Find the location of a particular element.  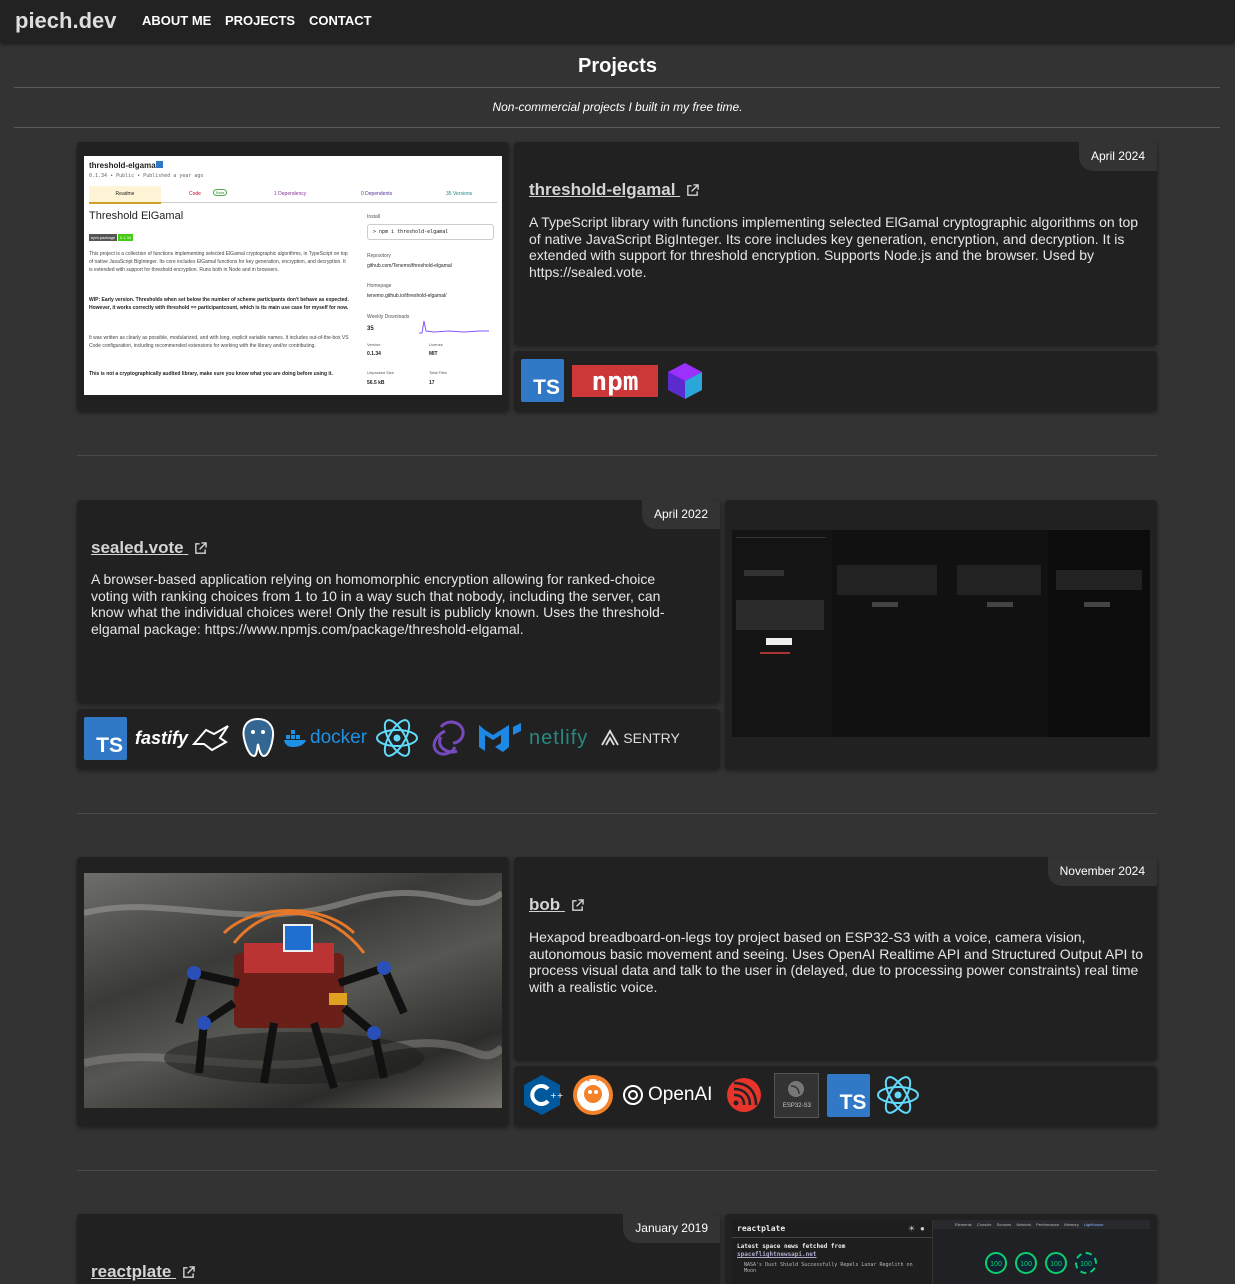

project-title-link: bob is located at coordinates (556, 905).